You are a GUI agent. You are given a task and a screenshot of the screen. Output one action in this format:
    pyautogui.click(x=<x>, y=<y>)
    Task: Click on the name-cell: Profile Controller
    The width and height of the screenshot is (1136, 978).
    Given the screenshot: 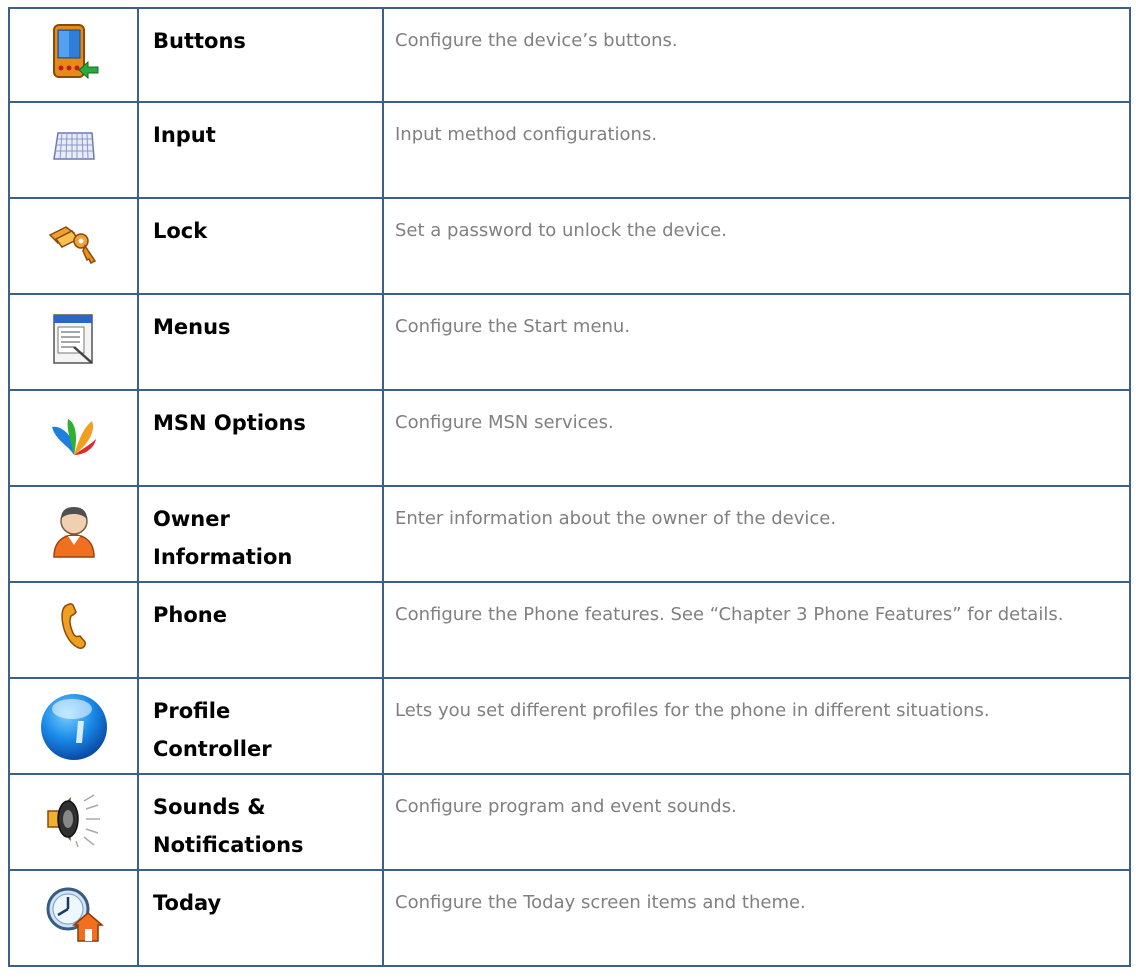 What is the action you would take?
    pyautogui.click(x=260, y=726)
    